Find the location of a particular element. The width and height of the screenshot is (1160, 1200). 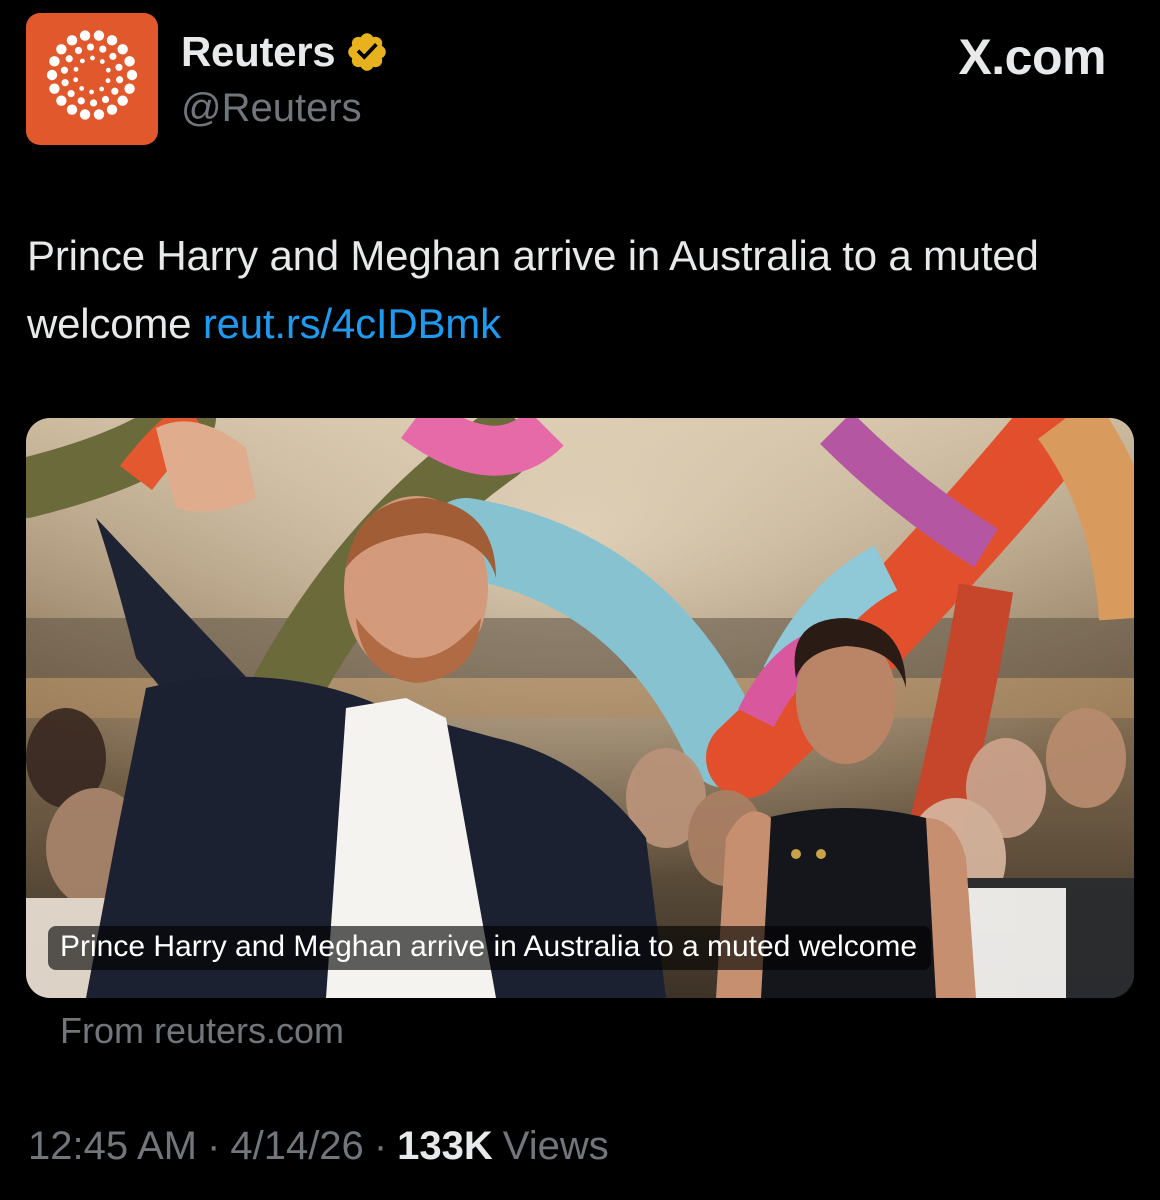

reuters-logo-avatar is located at coordinates (92, 79).